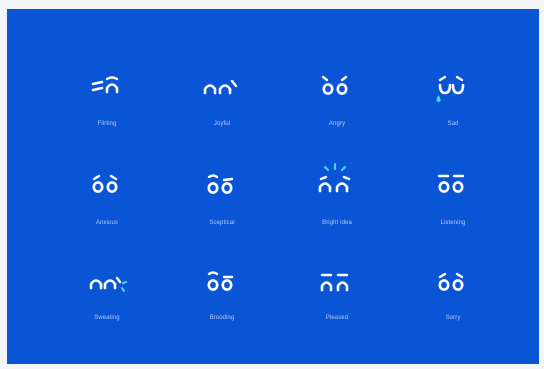 The image size is (544, 369). Describe the element at coordinates (453, 318) in the screenshot. I see `expression-label: Sorry` at that location.